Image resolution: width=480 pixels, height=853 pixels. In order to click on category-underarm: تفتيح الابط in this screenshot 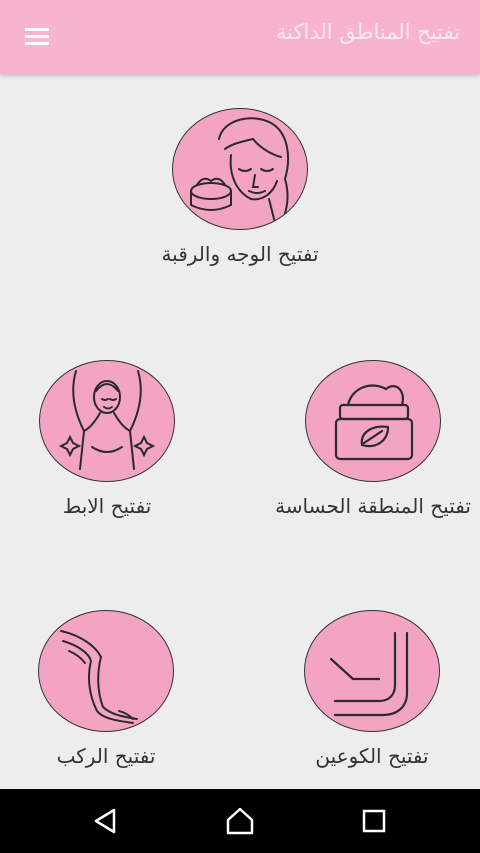, I will do `click(108, 439)`.